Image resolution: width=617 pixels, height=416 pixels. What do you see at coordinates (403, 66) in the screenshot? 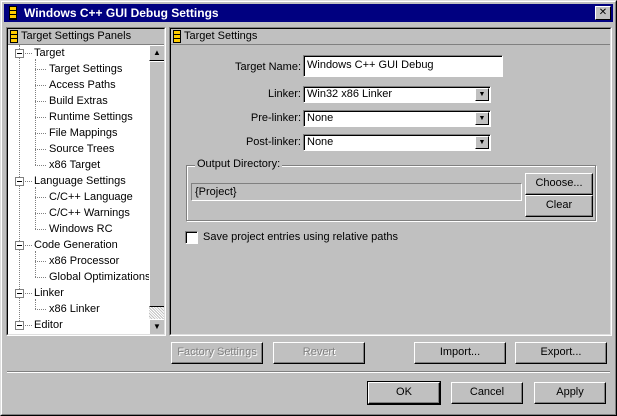
I see `target-name-input: Windows C++ GUI Debug` at bounding box center [403, 66].